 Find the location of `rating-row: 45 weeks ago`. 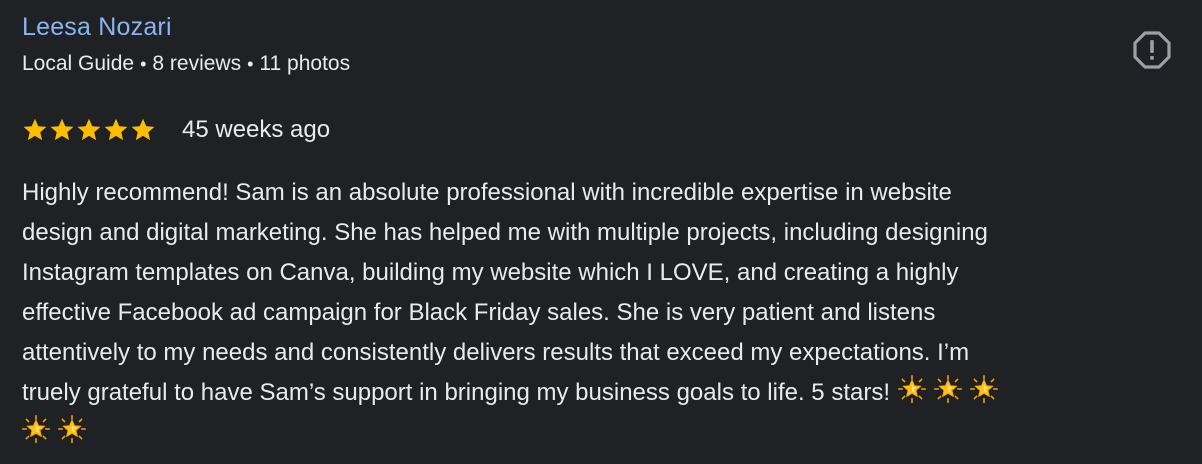

rating-row: 45 weeks ago is located at coordinates (176, 130).